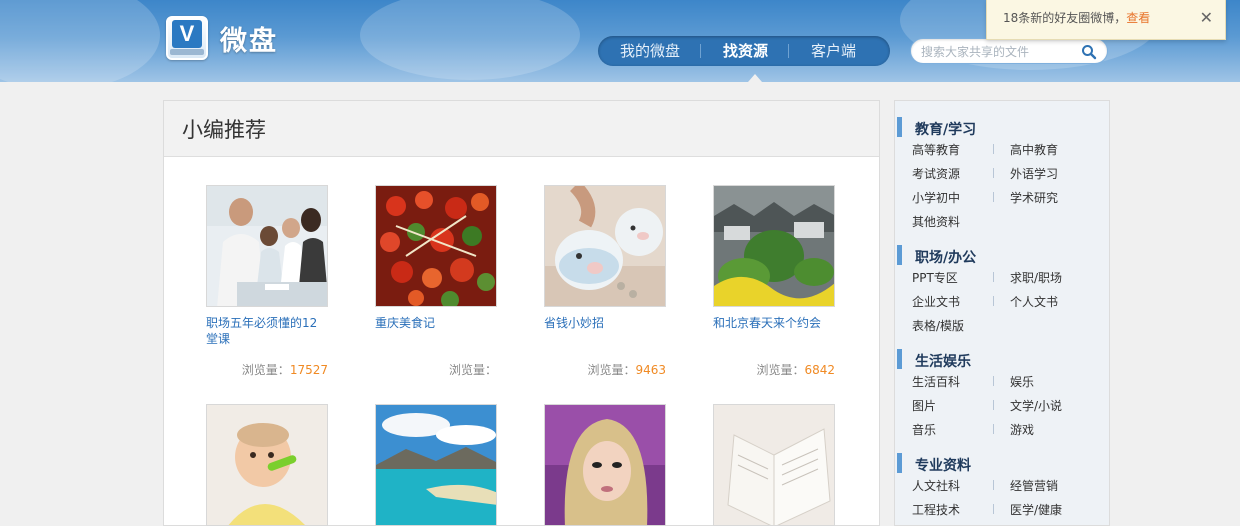 The height and width of the screenshot is (526, 1240). I want to click on category-link: 高等教育, so click(936, 149).